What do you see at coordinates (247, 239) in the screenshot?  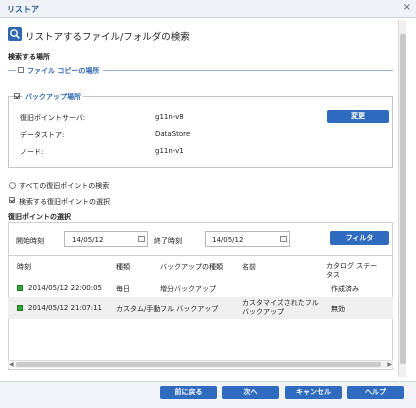 I see `end-date-field: 14/05/12` at bounding box center [247, 239].